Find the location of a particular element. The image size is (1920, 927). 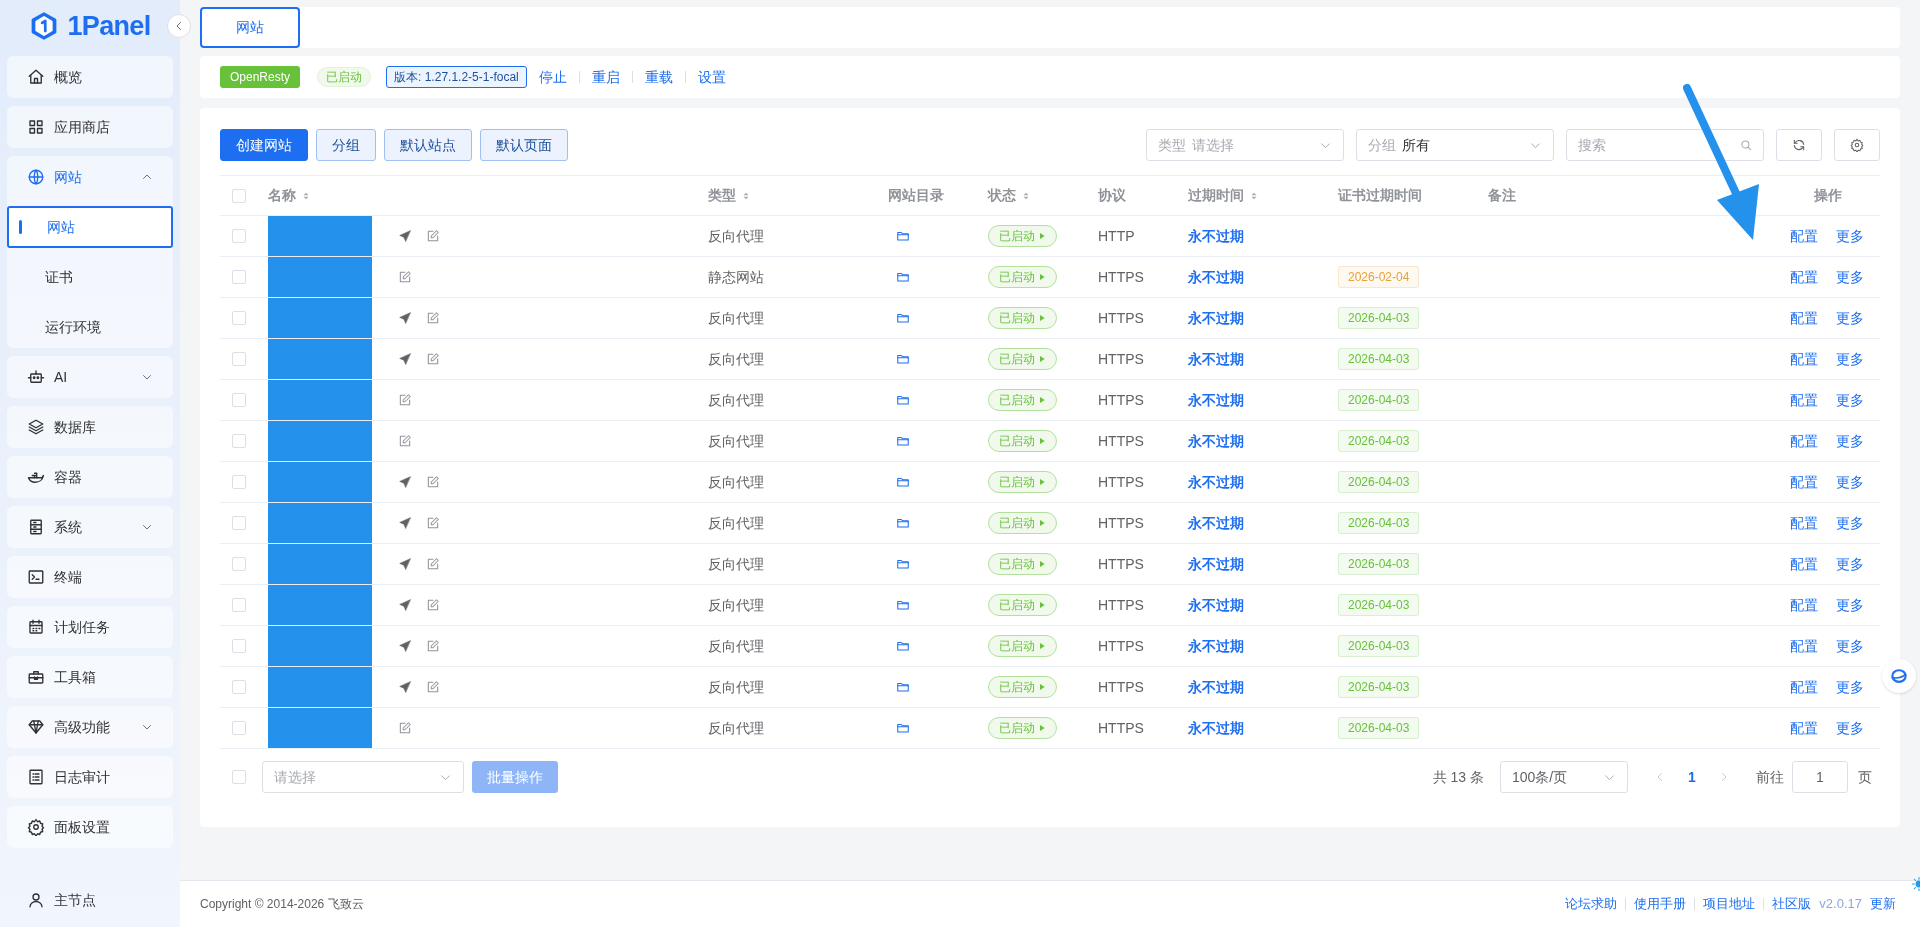

sidebar-item: 概览 is located at coordinates (90, 77).